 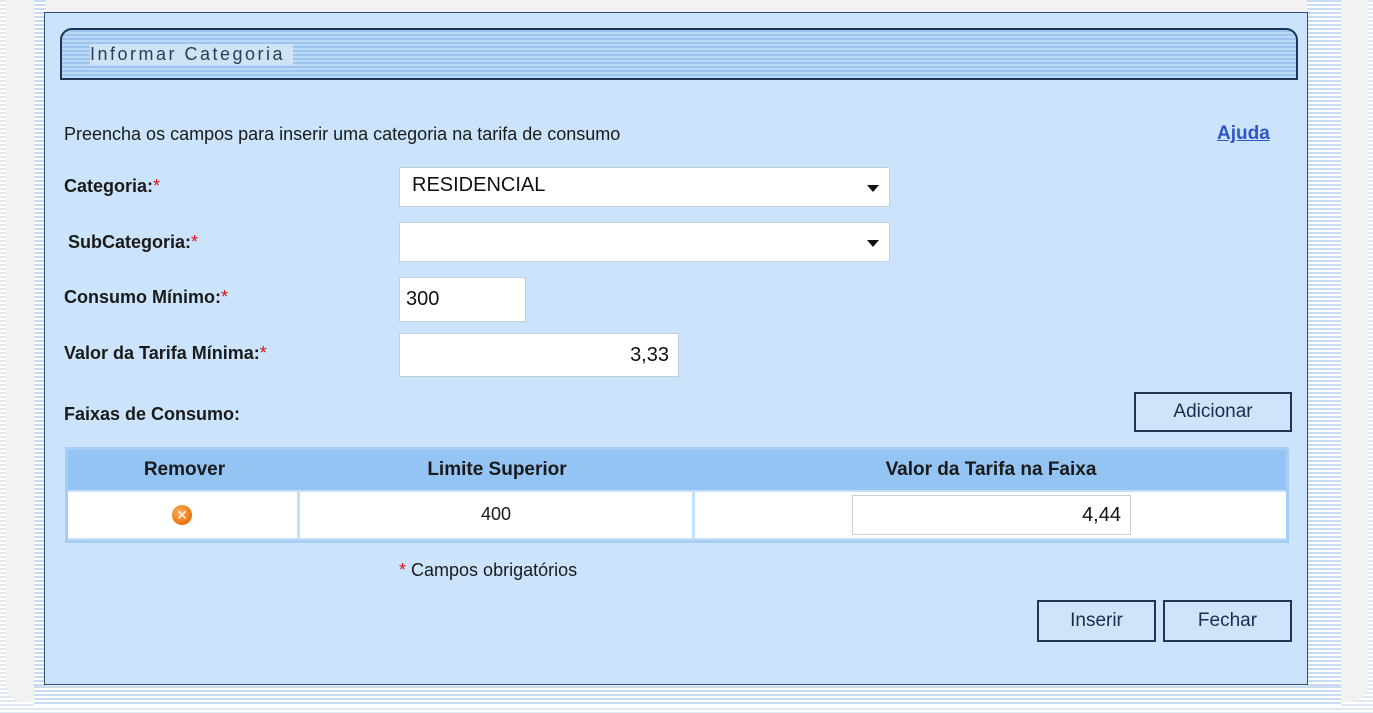 What do you see at coordinates (539, 355) in the screenshot?
I see `valor-tarifa-minima-input: 3,33` at bounding box center [539, 355].